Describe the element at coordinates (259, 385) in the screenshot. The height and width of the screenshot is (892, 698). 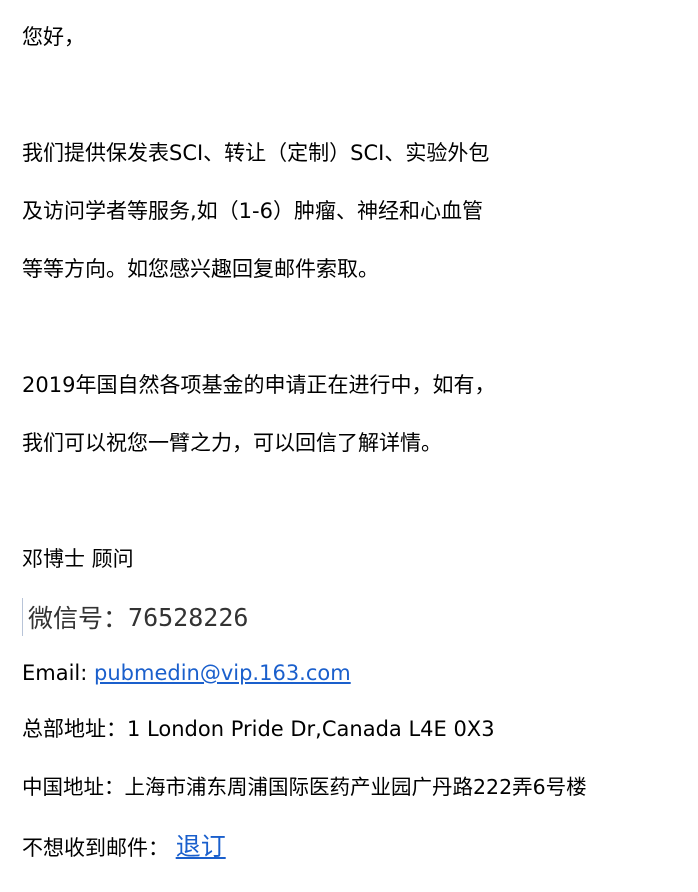
I see `funding-line-1: 2019年国自然各项基金的申请正在进行中，如有，` at that location.